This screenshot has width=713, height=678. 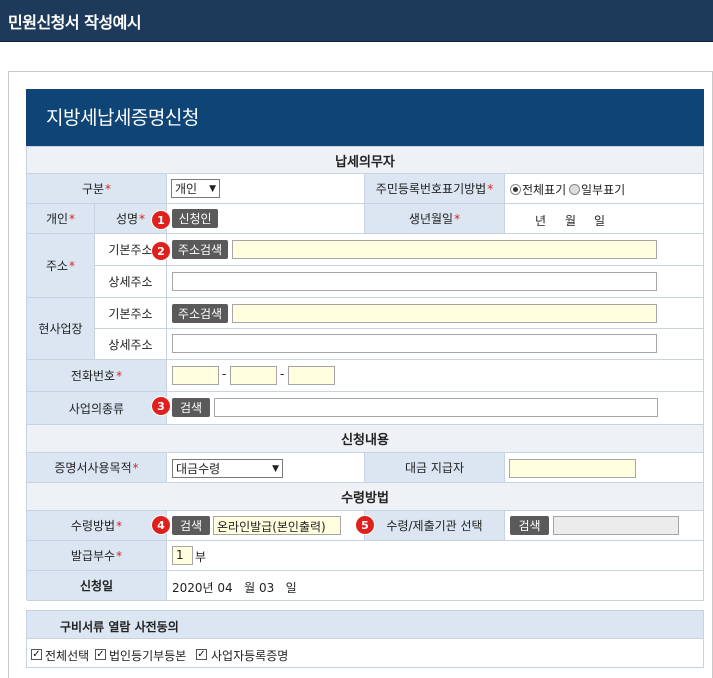 I want to click on checkbox-select-all-label: 전체선택, so click(x=67, y=656).